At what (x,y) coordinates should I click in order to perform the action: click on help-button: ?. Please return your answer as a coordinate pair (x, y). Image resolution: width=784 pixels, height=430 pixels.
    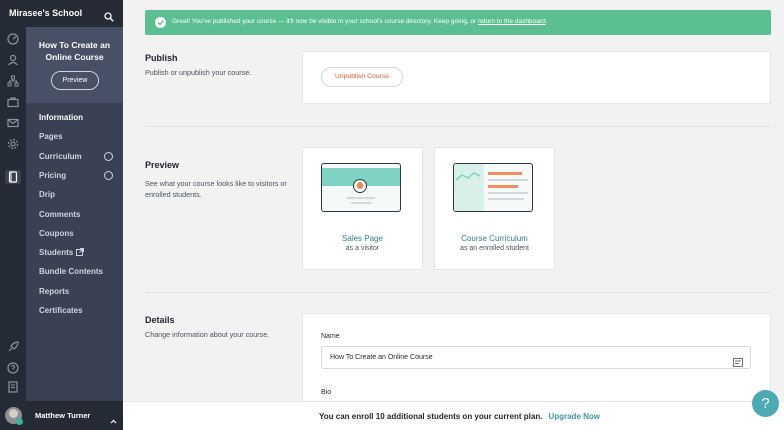
    Looking at the image, I should click on (765, 403).